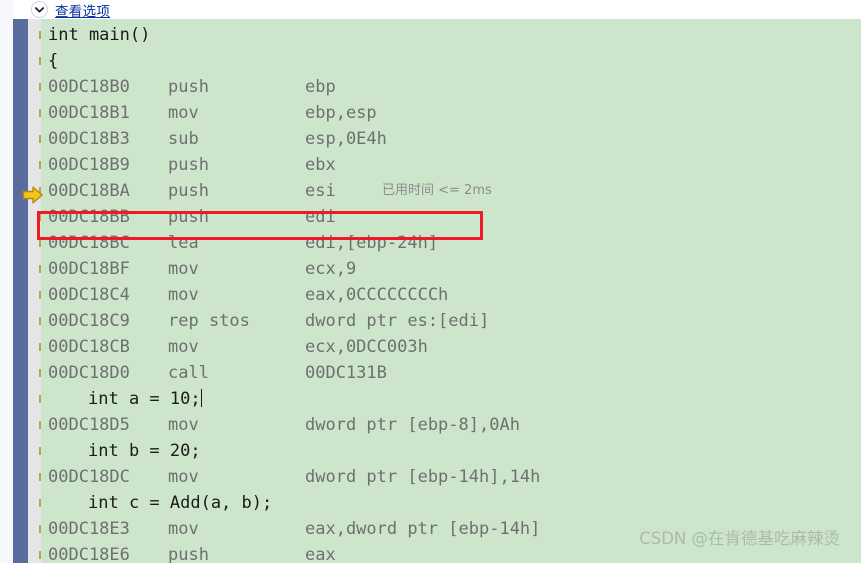 The width and height of the screenshot is (861, 563). What do you see at coordinates (423, 529) in the screenshot?
I see `instruction-operands: eax,dword ptr [ebp-14h]` at bounding box center [423, 529].